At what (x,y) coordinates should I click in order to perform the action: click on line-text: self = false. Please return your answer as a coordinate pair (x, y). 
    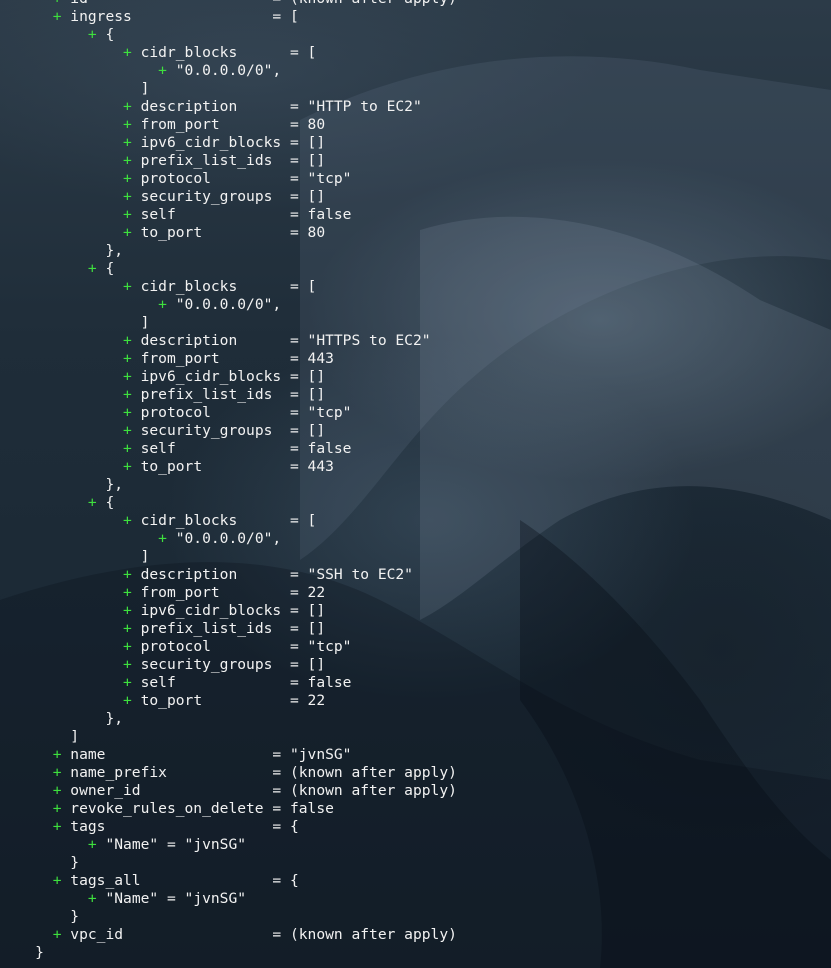
    Looking at the image, I should click on (241, 214).